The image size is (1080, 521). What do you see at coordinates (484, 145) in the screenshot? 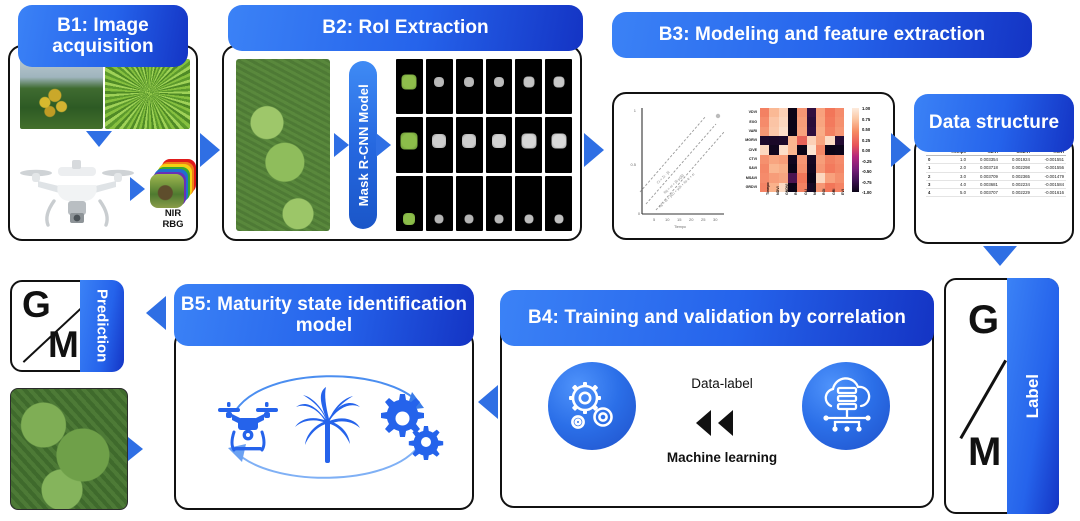
I see `roi-cell-grid` at bounding box center [484, 145].